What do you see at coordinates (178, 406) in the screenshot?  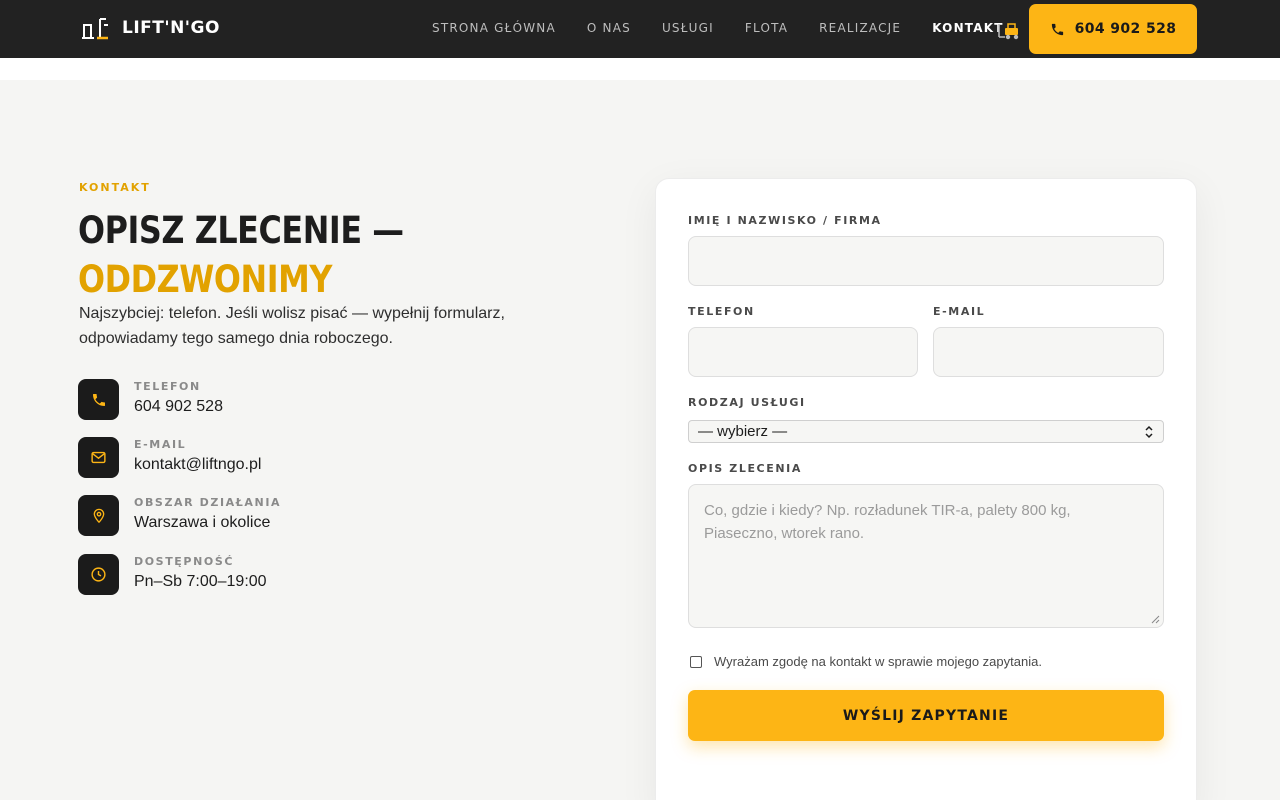 I see `contact-value: 604 902 528` at bounding box center [178, 406].